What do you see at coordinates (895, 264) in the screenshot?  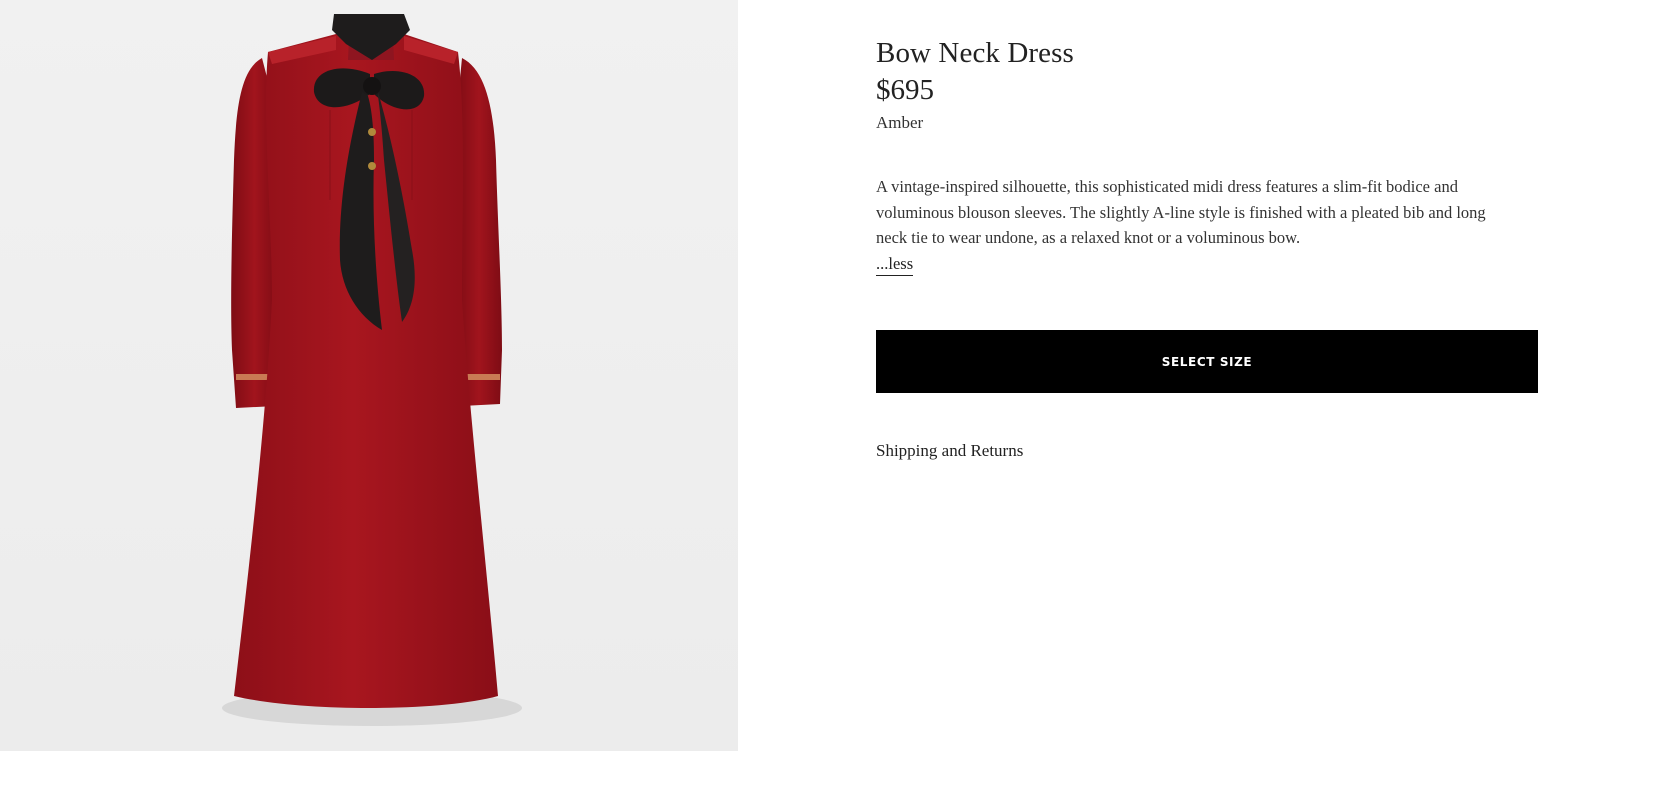 I see `show-less-link: ...less` at bounding box center [895, 264].